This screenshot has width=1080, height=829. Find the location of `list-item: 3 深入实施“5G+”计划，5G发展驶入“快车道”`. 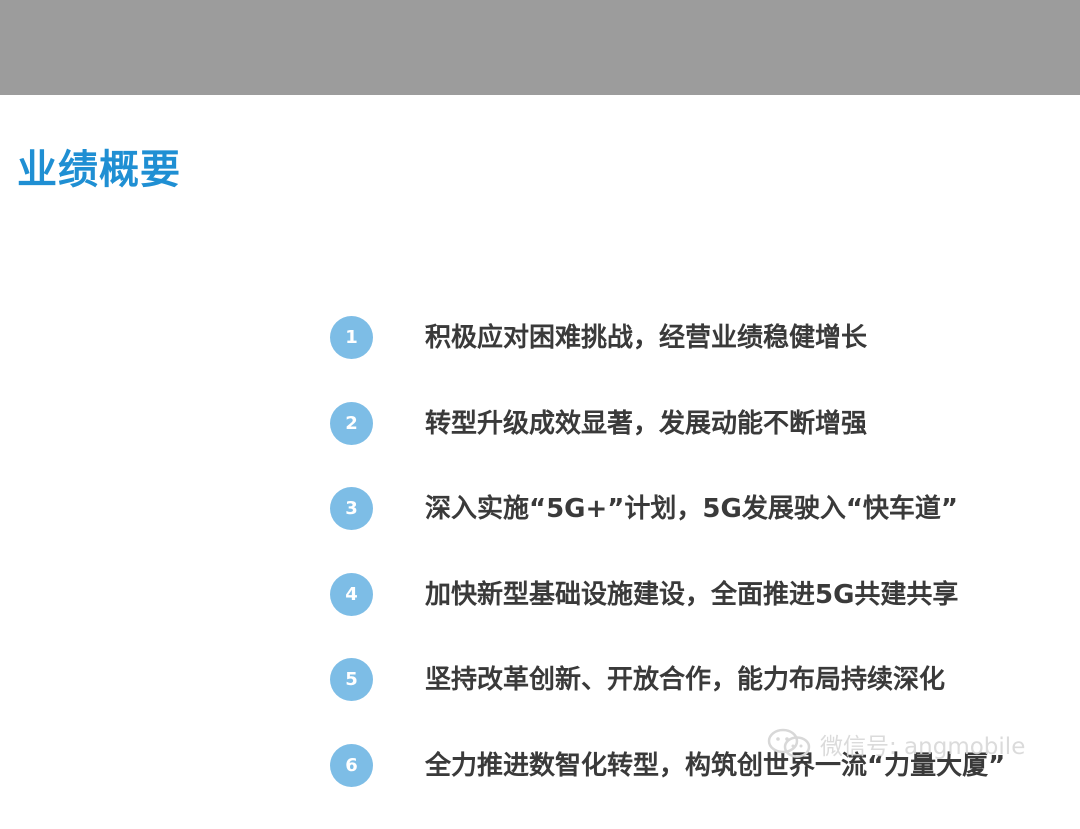

list-item: 3 深入实施“5G+”计划，5G发展驶入“快车道” is located at coordinates (700, 509).